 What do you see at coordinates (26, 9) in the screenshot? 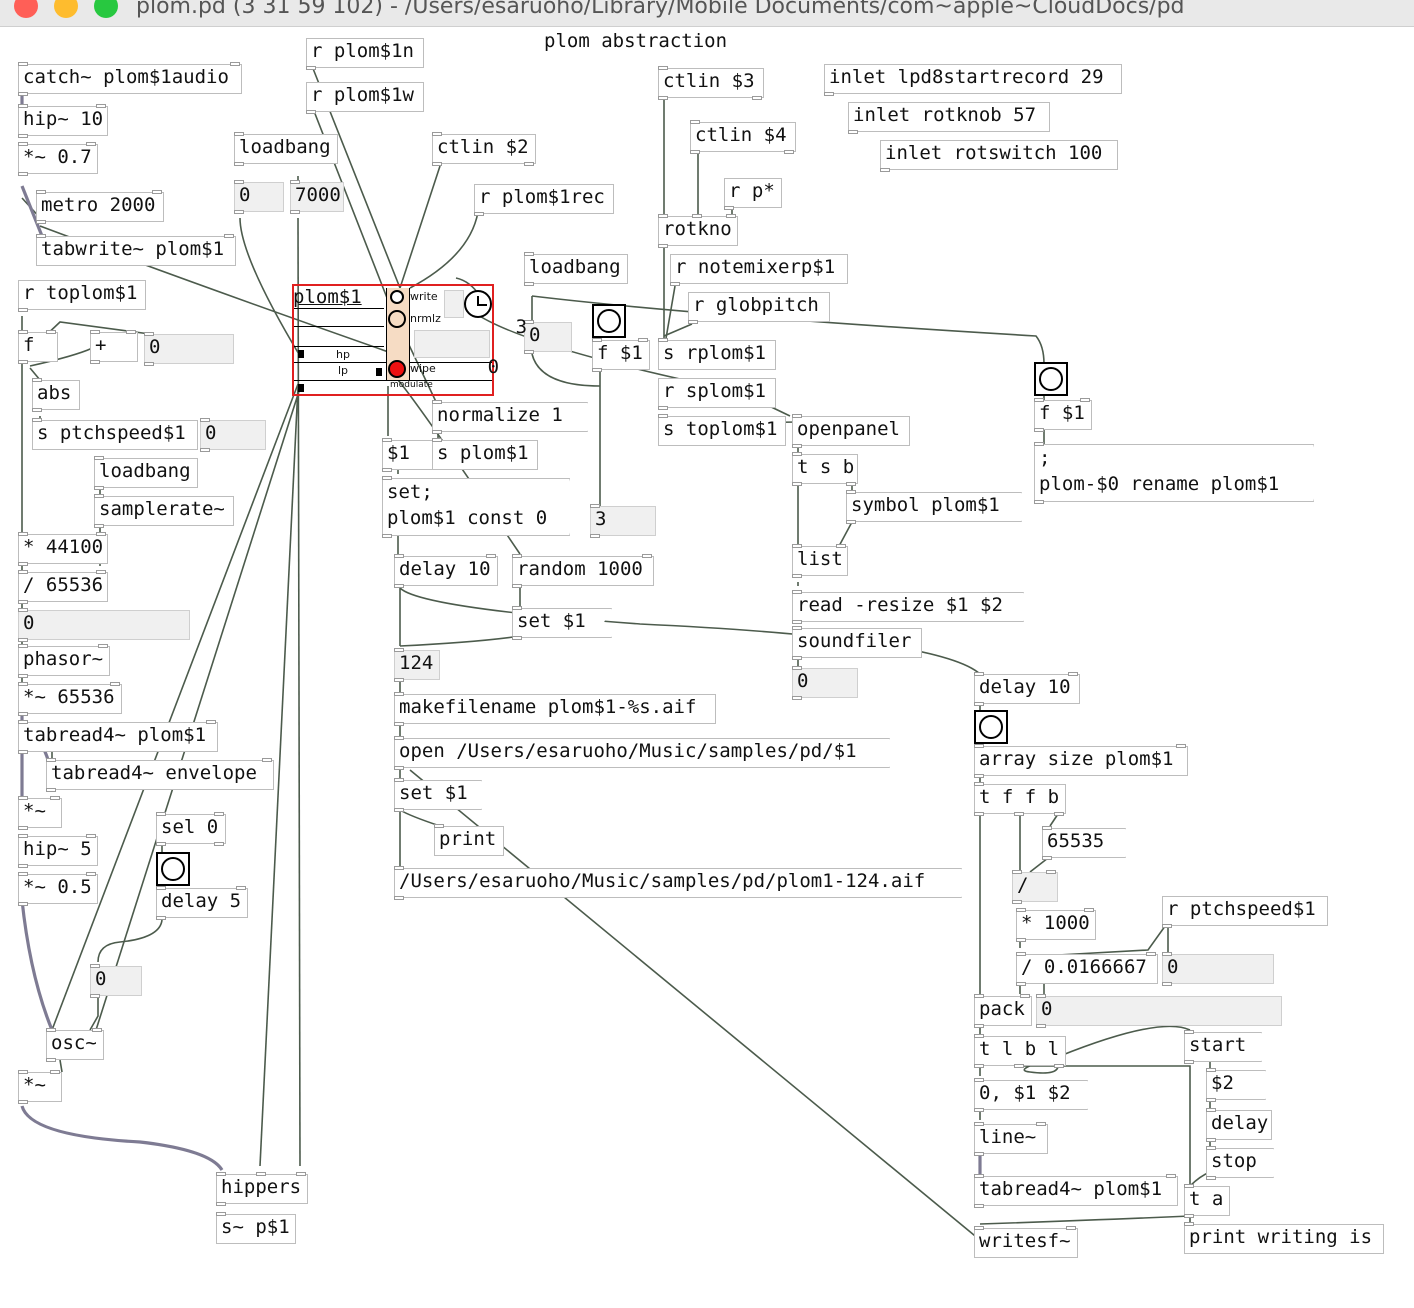
I see `close-window-button` at bounding box center [26, 9].